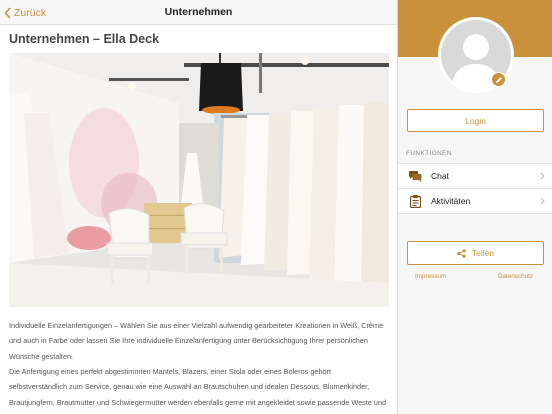 The height and width of the screenshot is (414, 552). I want to click on menu-item-label: Aktivitäten, so click(451, 201).